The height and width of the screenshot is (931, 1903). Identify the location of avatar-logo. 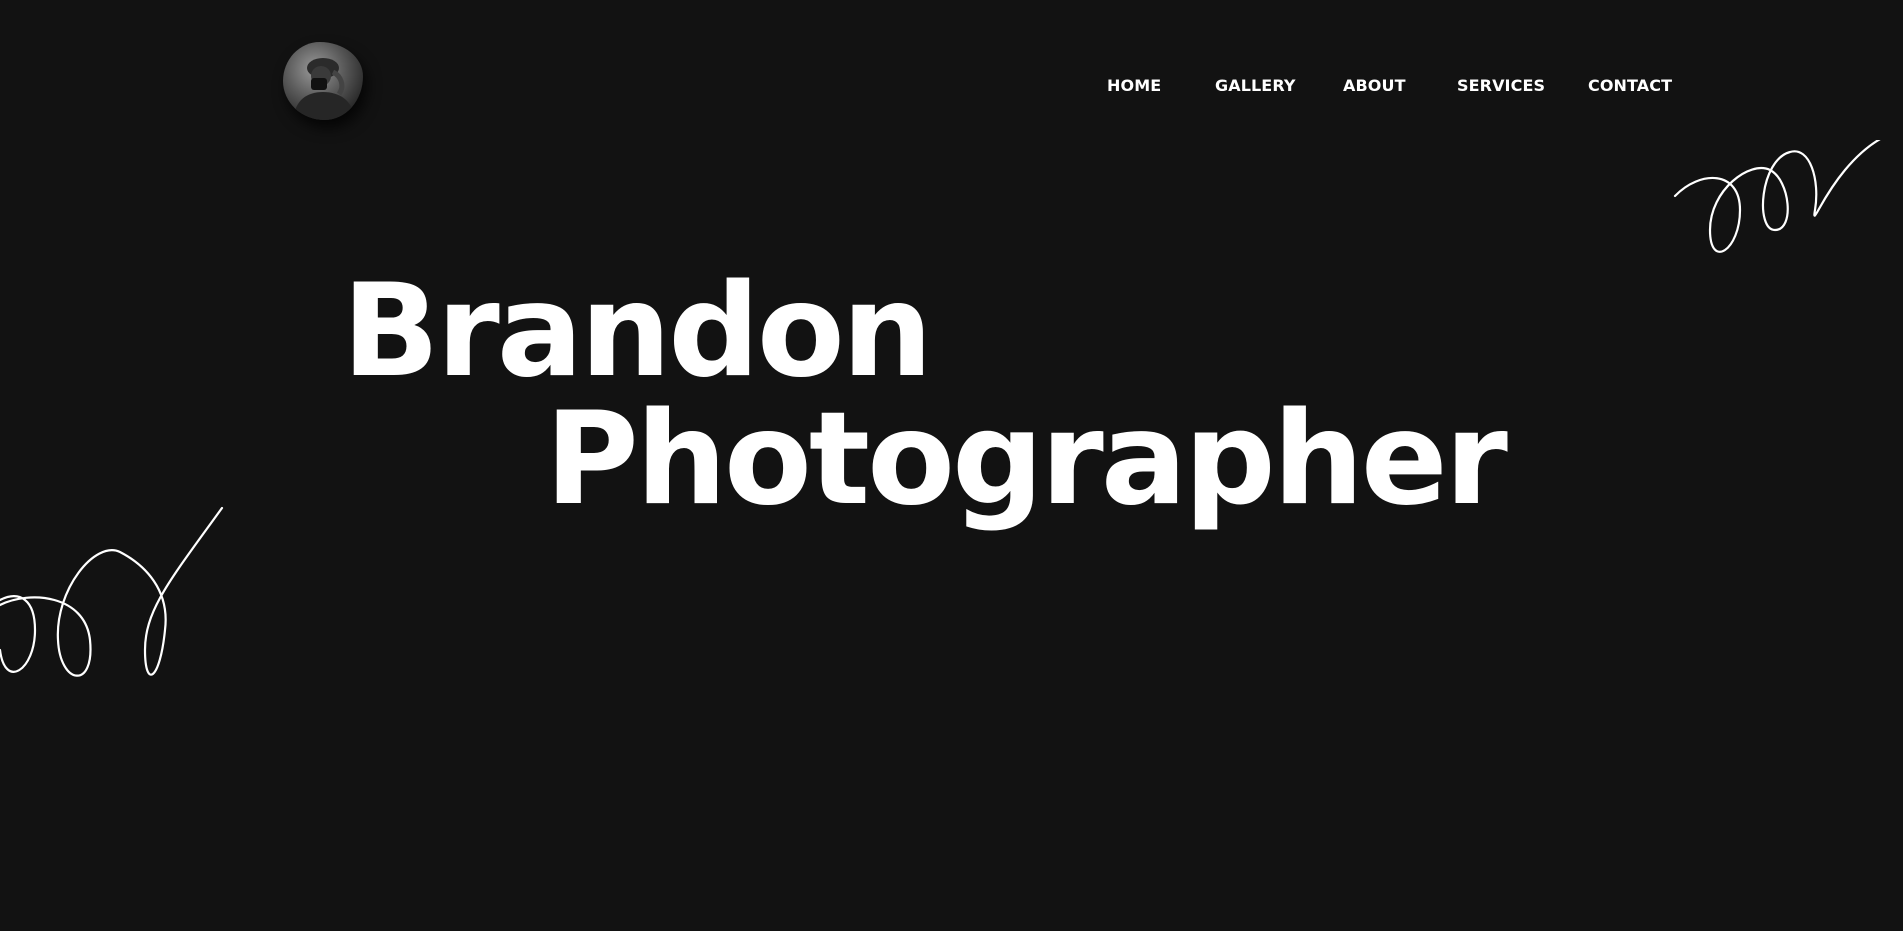
(323, 81).